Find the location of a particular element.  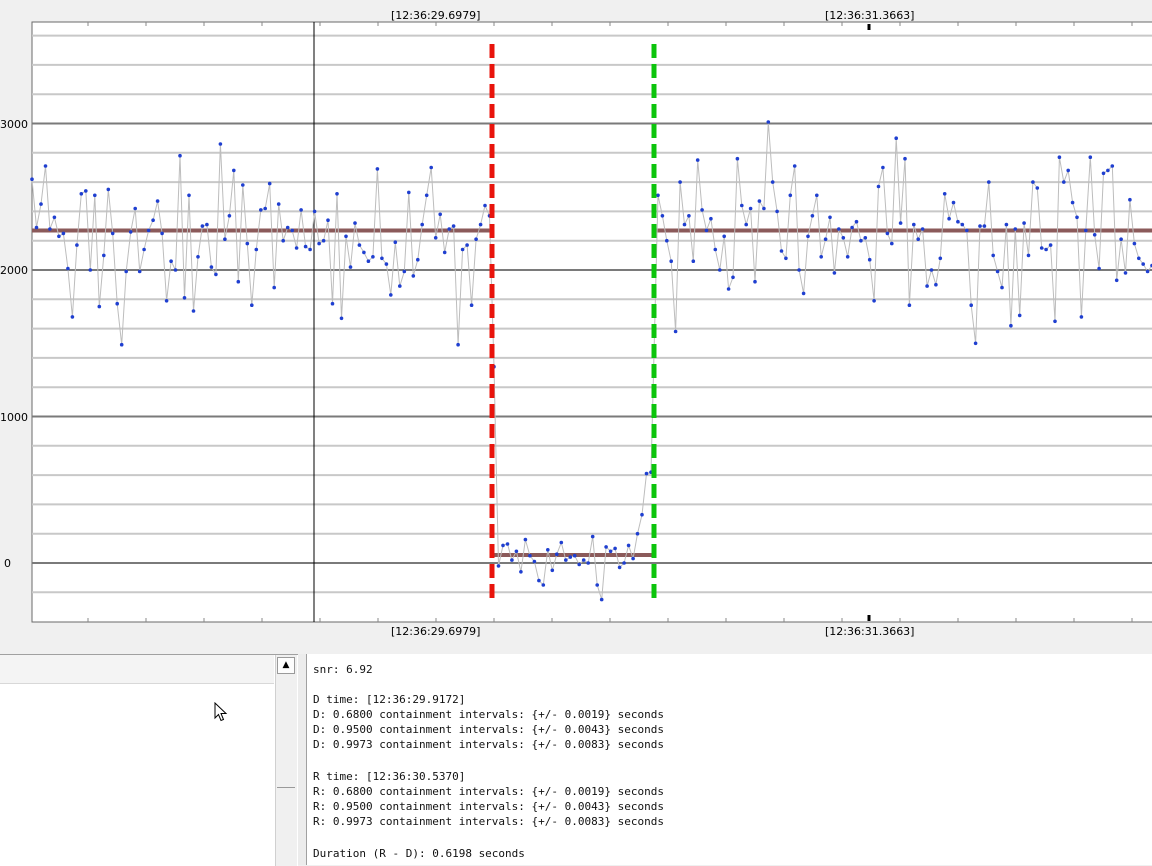

vertical-scrollbar: ▲ is located at coordinates (286, 760).